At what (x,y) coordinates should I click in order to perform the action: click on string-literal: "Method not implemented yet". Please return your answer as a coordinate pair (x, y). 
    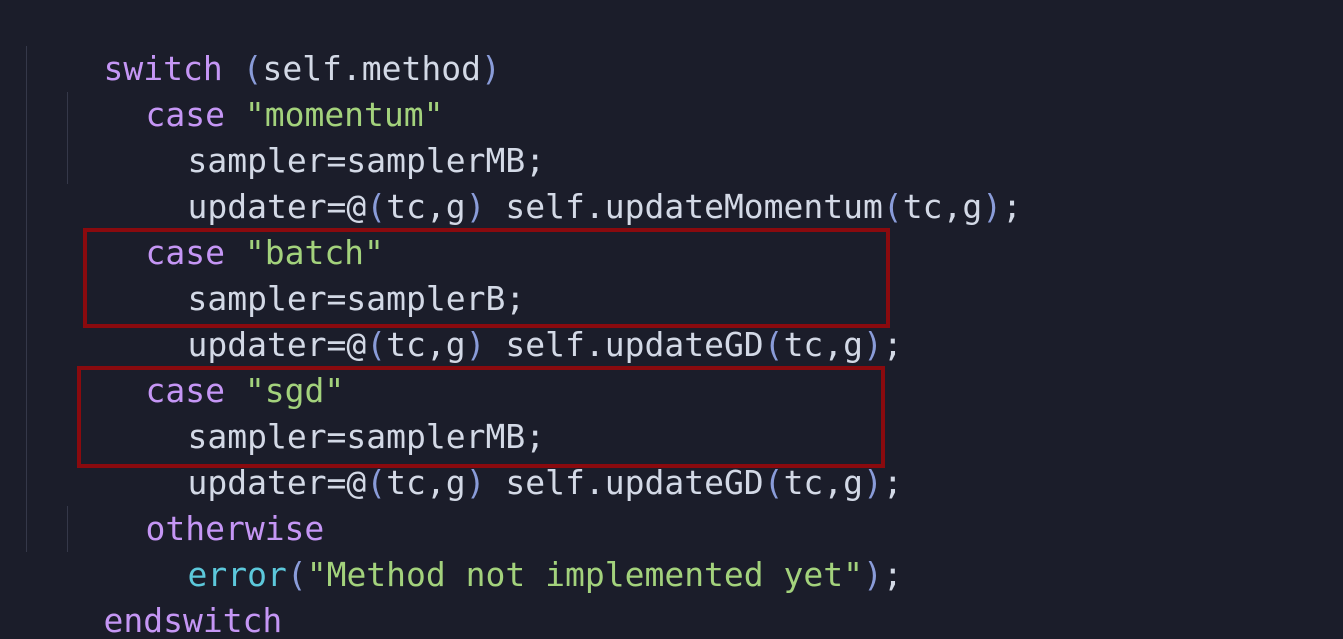
    Looking at the image, I should click on (584, 574).